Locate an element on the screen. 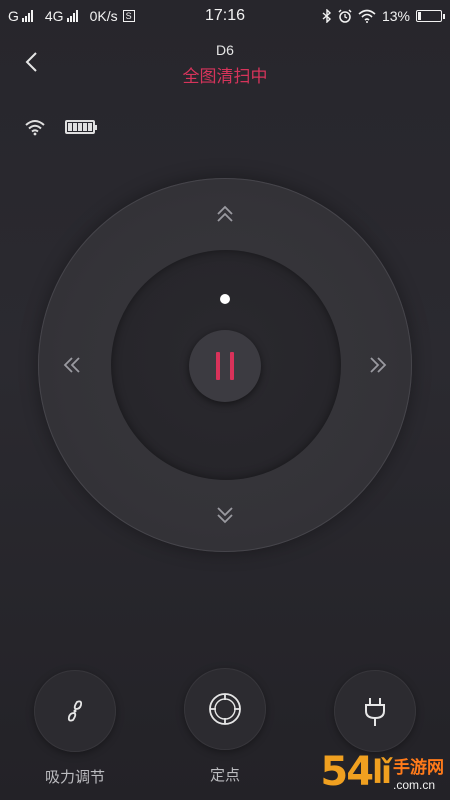 This screenshot has width=450, height=800. turn-right-button is located at coordinates (377, 367).